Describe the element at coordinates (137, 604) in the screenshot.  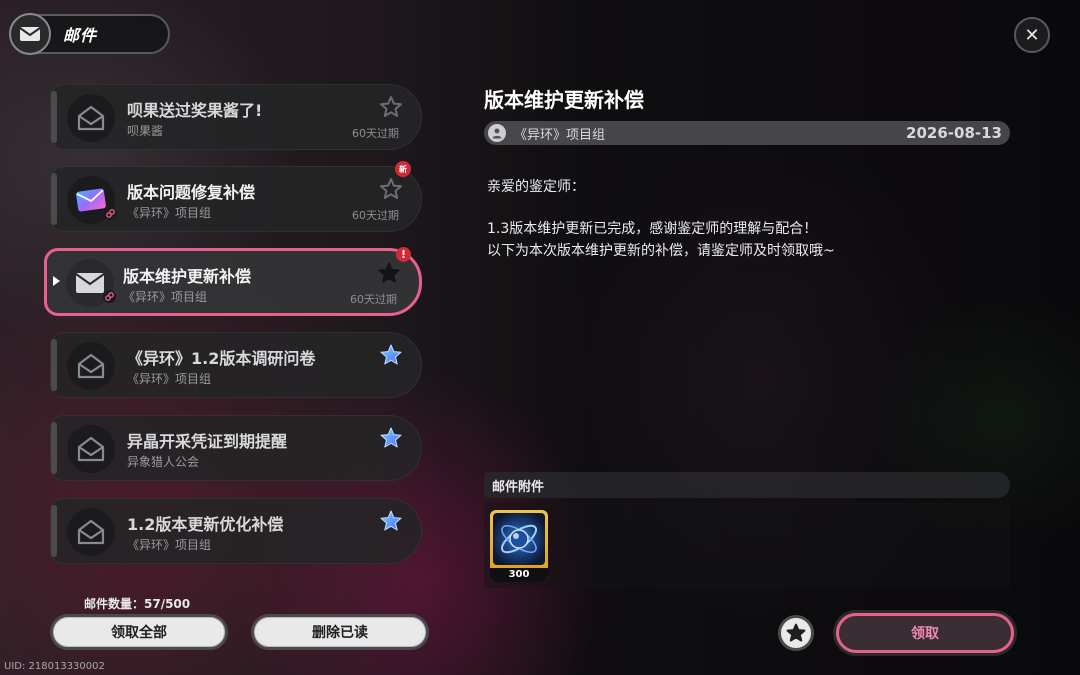
I see `mail-count: 邮件数量：57/500` at that location.